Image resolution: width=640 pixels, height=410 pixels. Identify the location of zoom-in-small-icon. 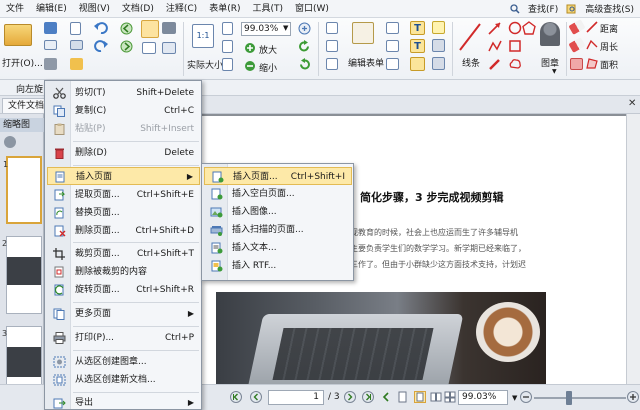
(633, 397).